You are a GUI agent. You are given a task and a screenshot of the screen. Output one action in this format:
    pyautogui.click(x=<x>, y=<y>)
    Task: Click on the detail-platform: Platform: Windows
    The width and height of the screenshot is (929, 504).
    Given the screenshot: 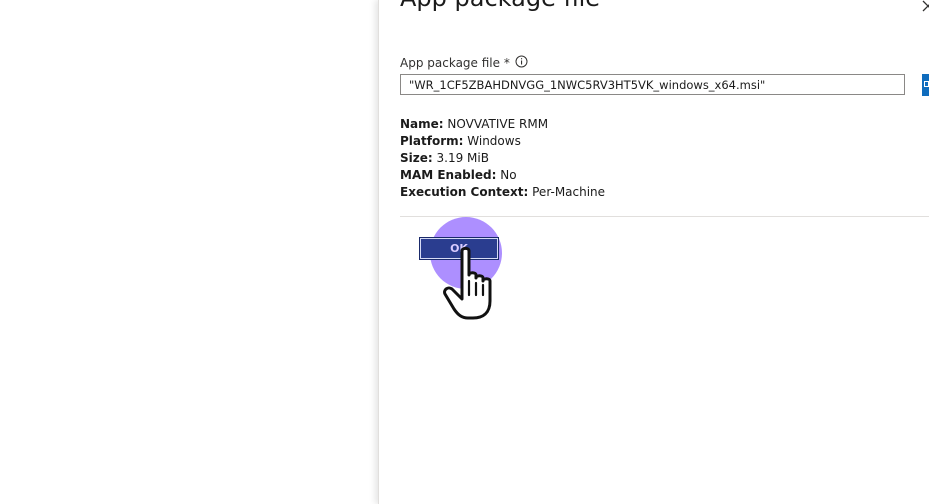 What is the action you would take?
    pyautogui.click(x=460, y=141)
    